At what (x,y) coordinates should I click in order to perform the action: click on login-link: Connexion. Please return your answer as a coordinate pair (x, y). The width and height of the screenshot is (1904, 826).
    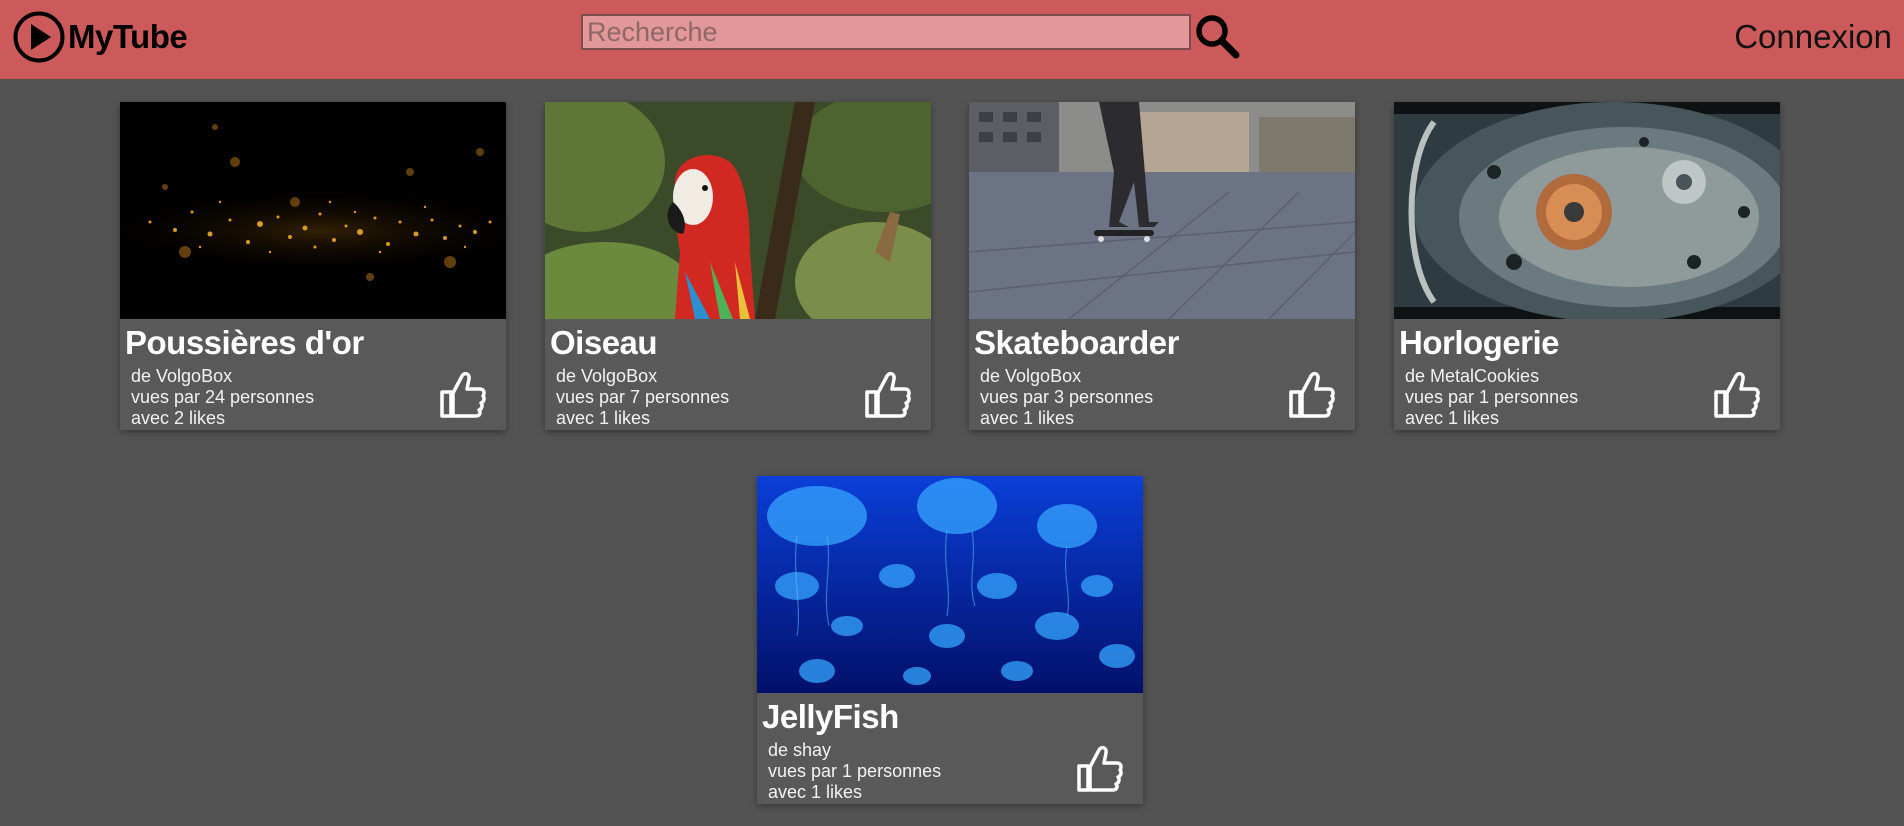
    Looking at the image, I should click on (1813, 37).